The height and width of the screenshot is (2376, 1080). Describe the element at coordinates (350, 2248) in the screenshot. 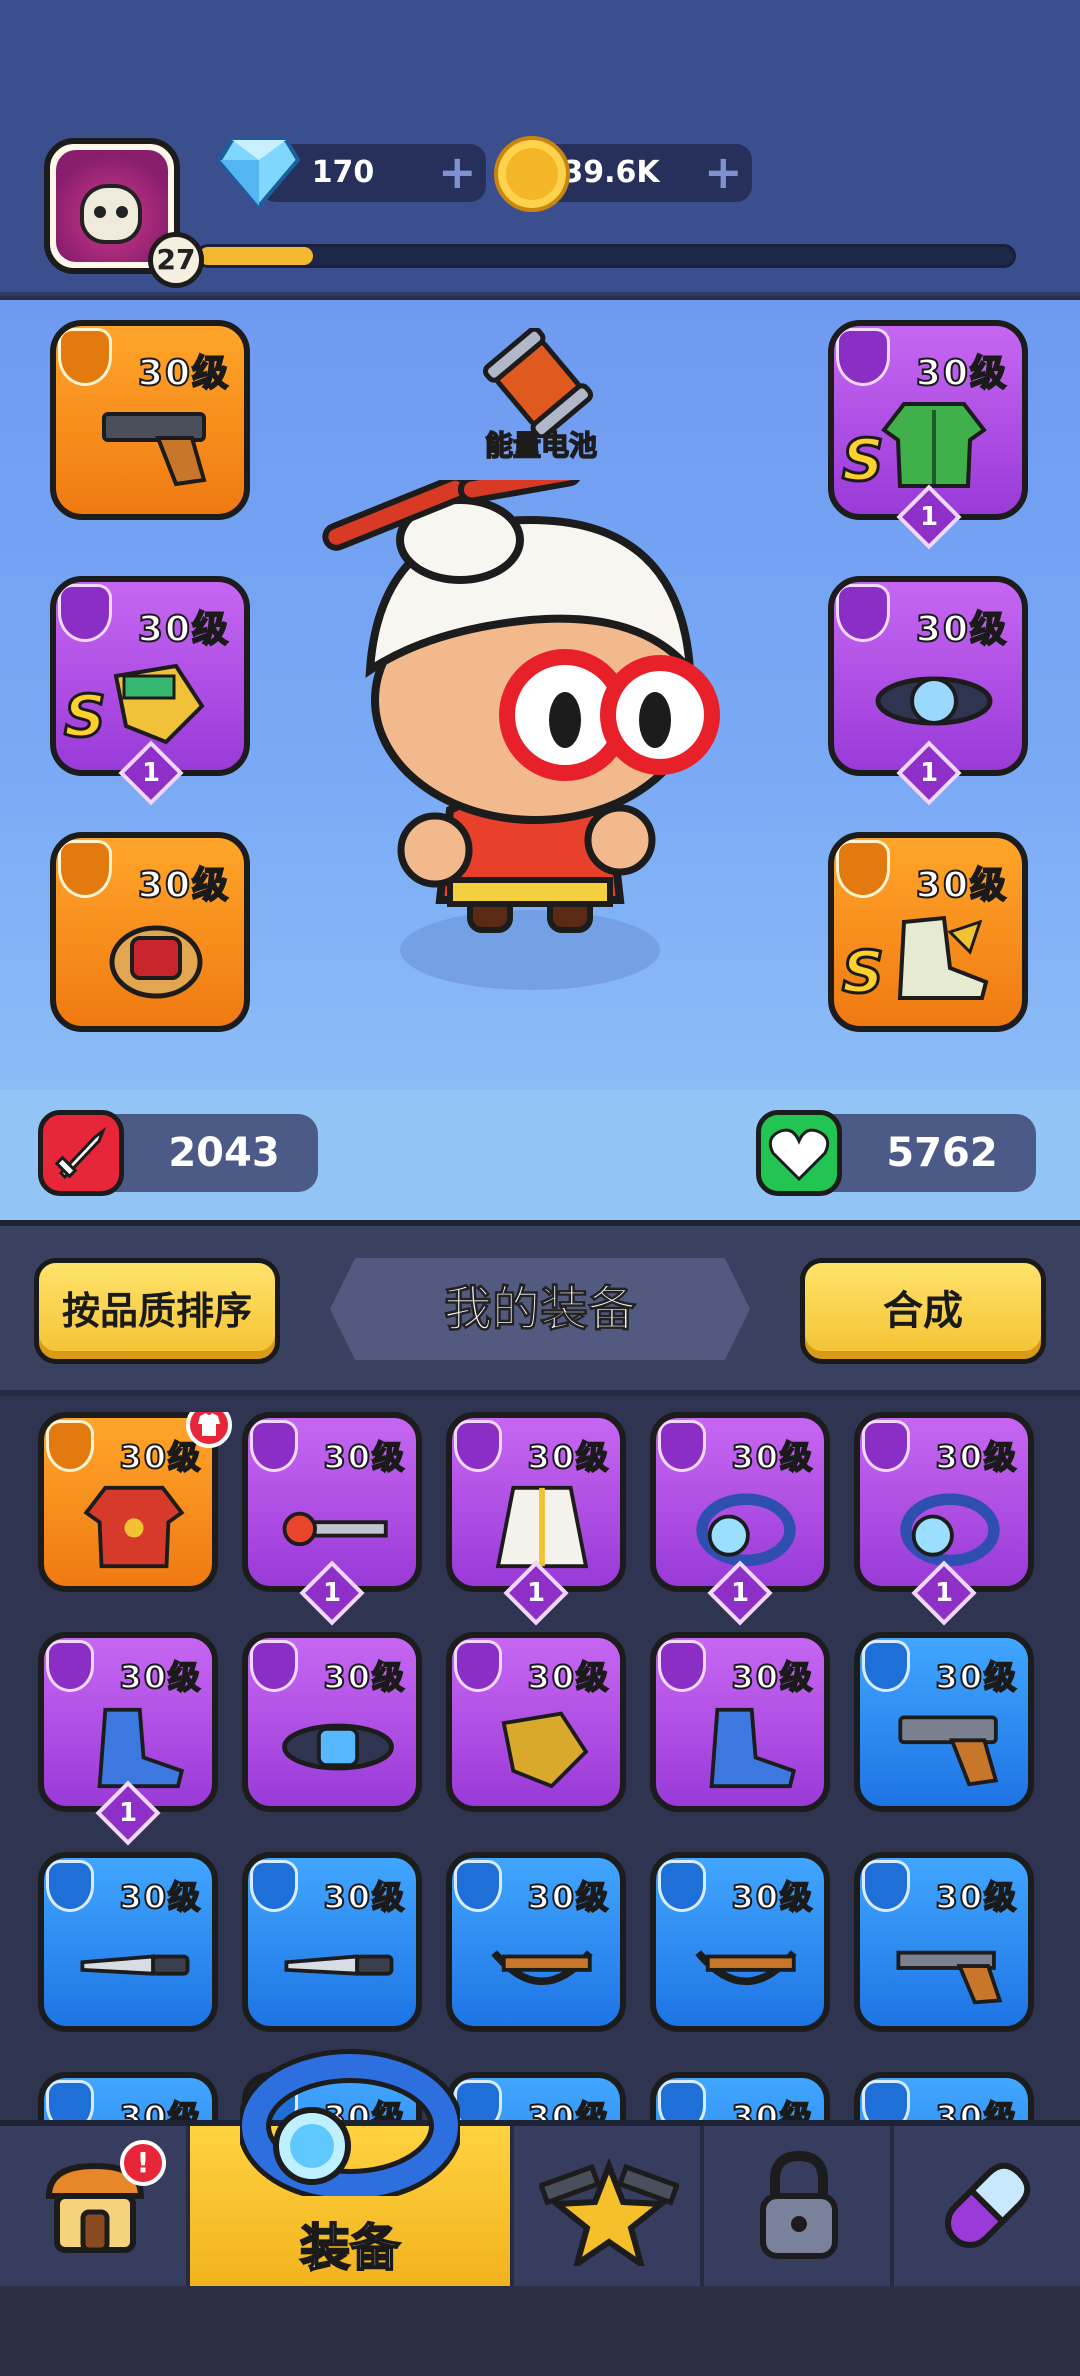

I see `nav-equipment-label: 装备` at that location.